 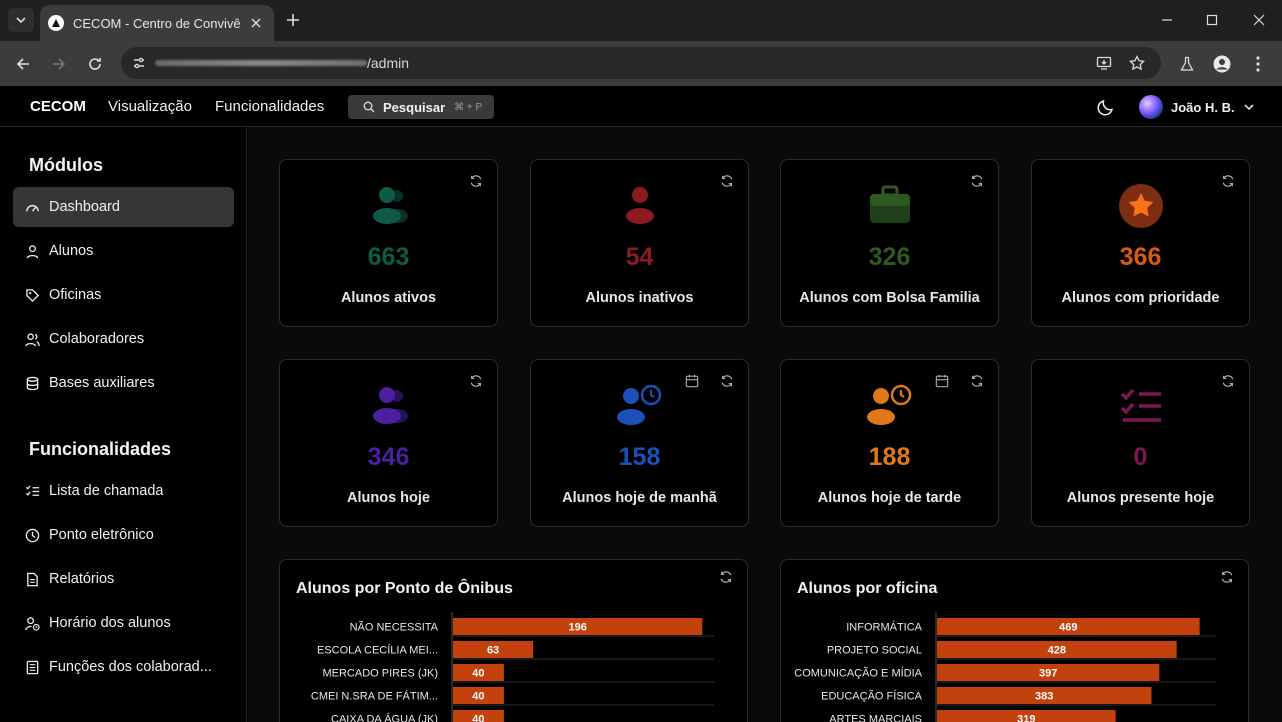 I want to click on sidebar-item-label: Oficinas, so click(x=75, y=295).